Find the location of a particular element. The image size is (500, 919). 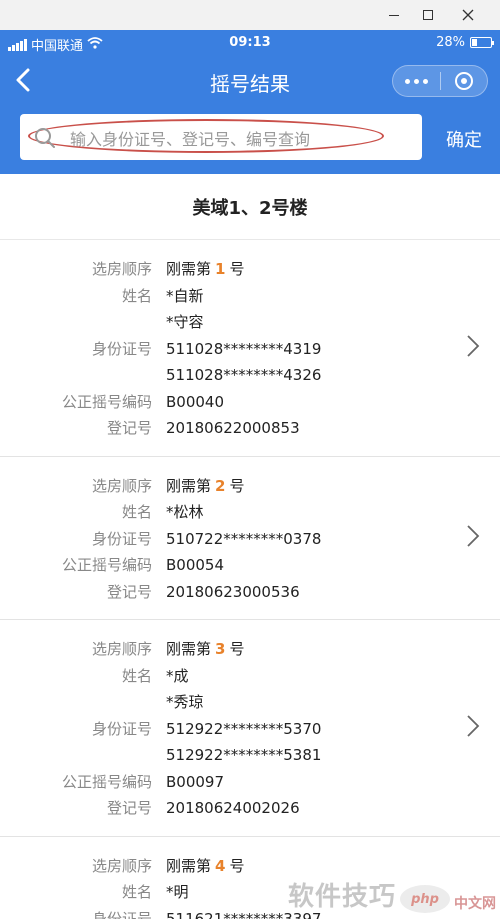

building-title: 美域1、2号楼 is located at coordinates (250, 207).